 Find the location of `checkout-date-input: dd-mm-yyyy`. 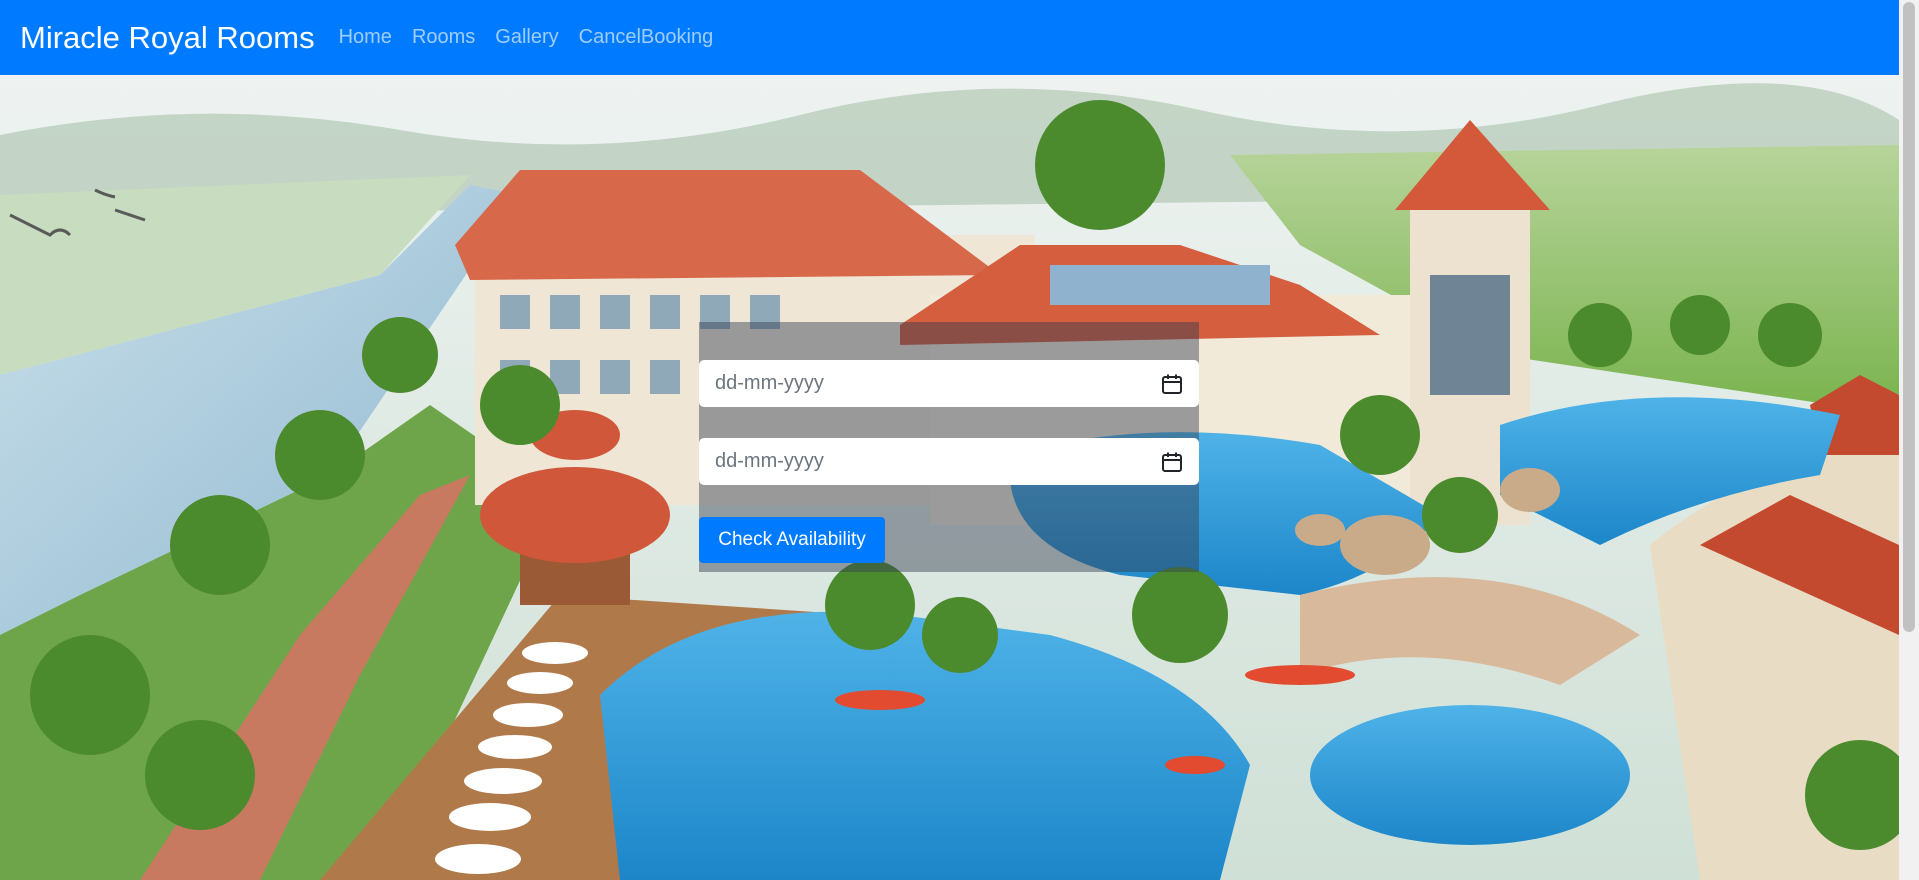

checkout-date-input: dd-mm-yyyy is located at coordinates (949, 461).